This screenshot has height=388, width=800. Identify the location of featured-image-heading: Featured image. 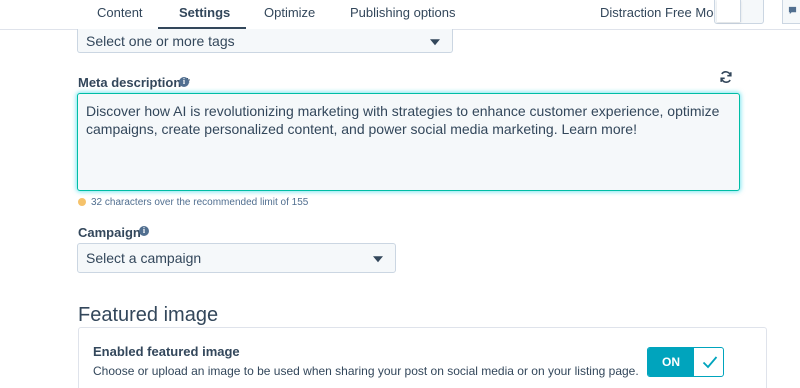
(148, 315).